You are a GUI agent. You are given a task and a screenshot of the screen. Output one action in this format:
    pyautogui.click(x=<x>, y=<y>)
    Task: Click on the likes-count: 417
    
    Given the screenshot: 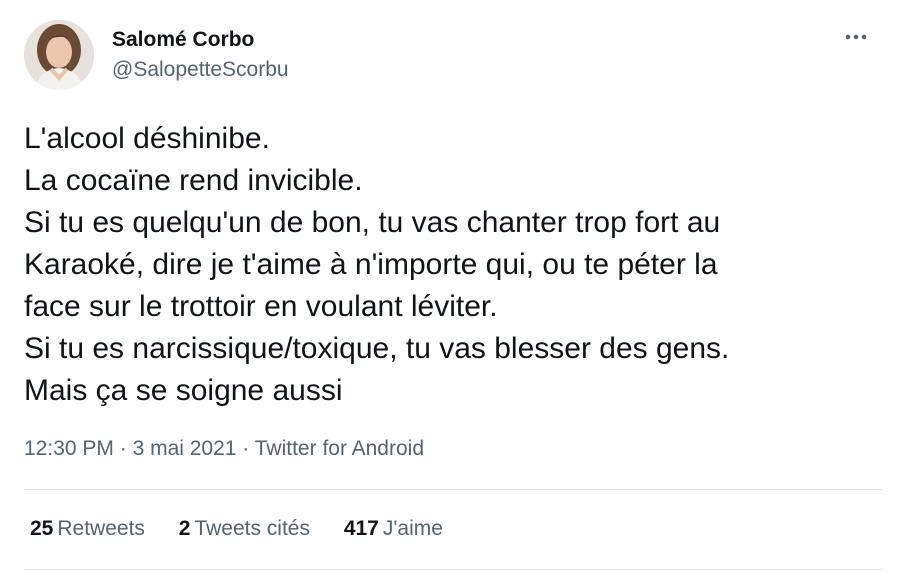 What is the action you would take?
    pyautogui.click(x=361, y=528)
    